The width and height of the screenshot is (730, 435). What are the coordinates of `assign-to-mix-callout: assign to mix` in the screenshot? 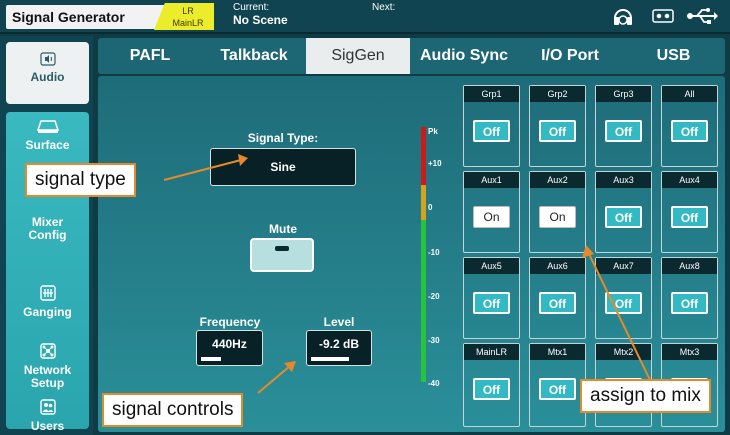 It's located at (645, 396).